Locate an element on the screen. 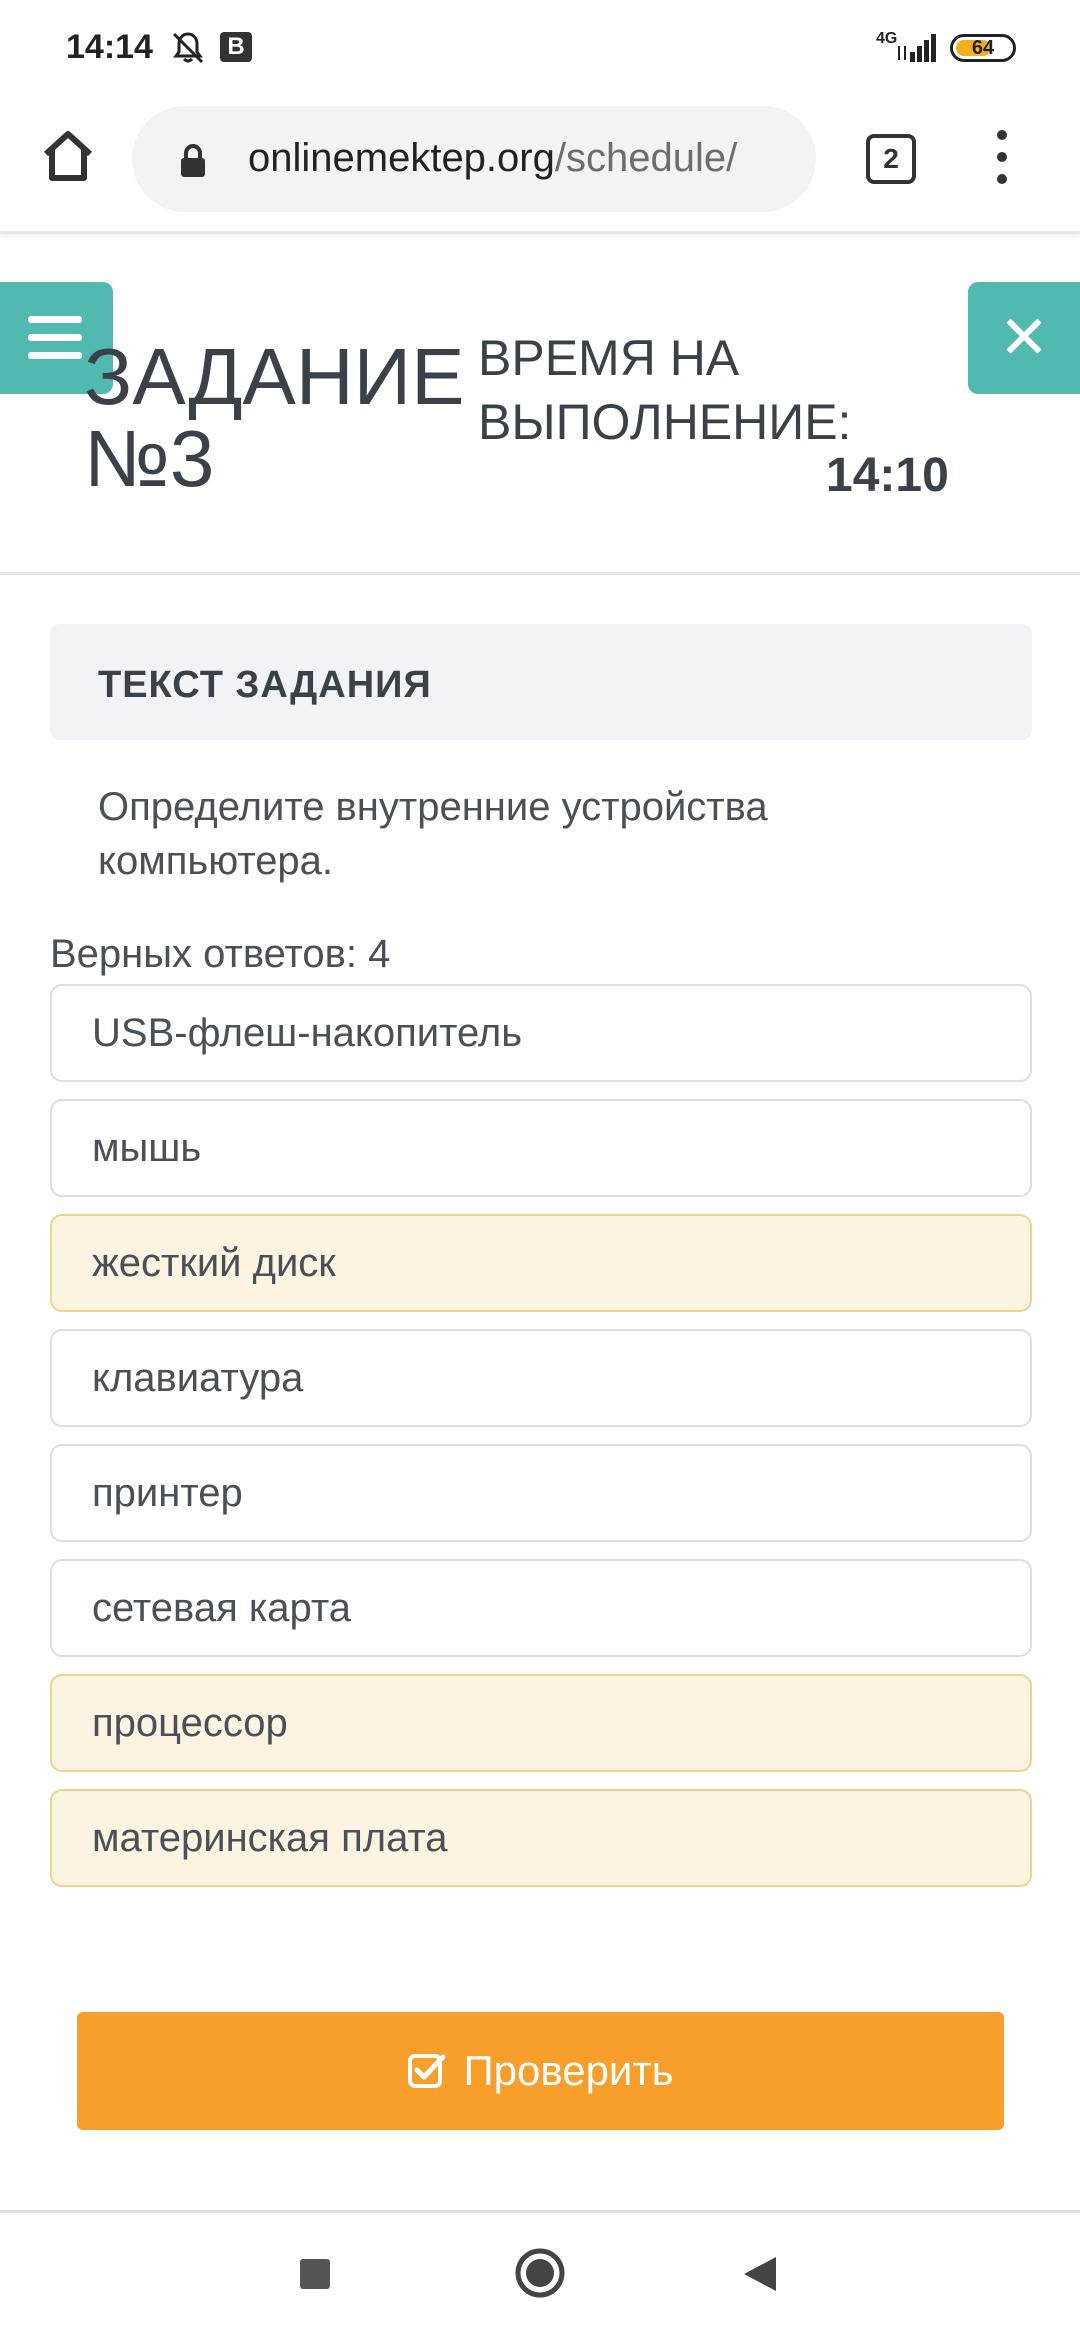  answer-option-label: материнская плата is located at coordinates (270, 1838).